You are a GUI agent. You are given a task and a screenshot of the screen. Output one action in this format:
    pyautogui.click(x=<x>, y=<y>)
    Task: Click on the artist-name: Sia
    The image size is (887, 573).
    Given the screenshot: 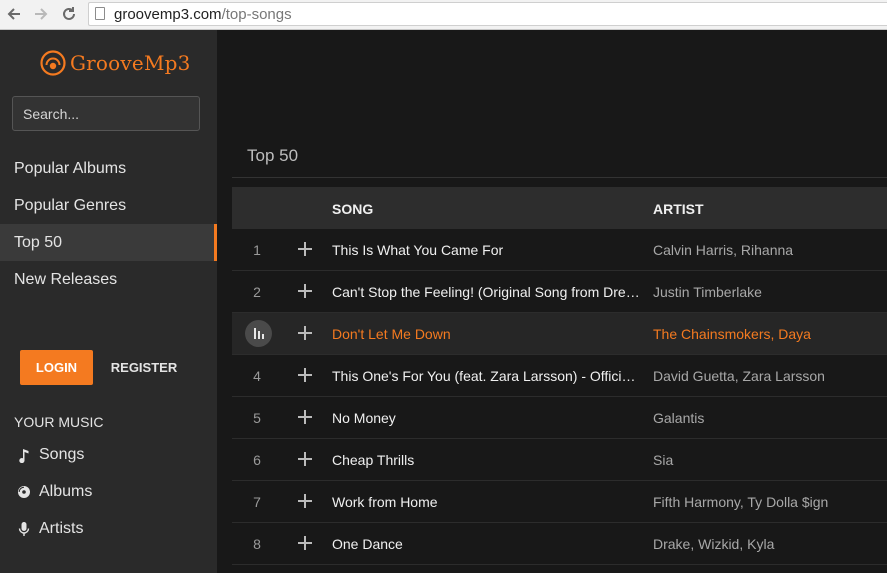 What is the action you would take?
    pyautogui.click(x=768, y=460)
    